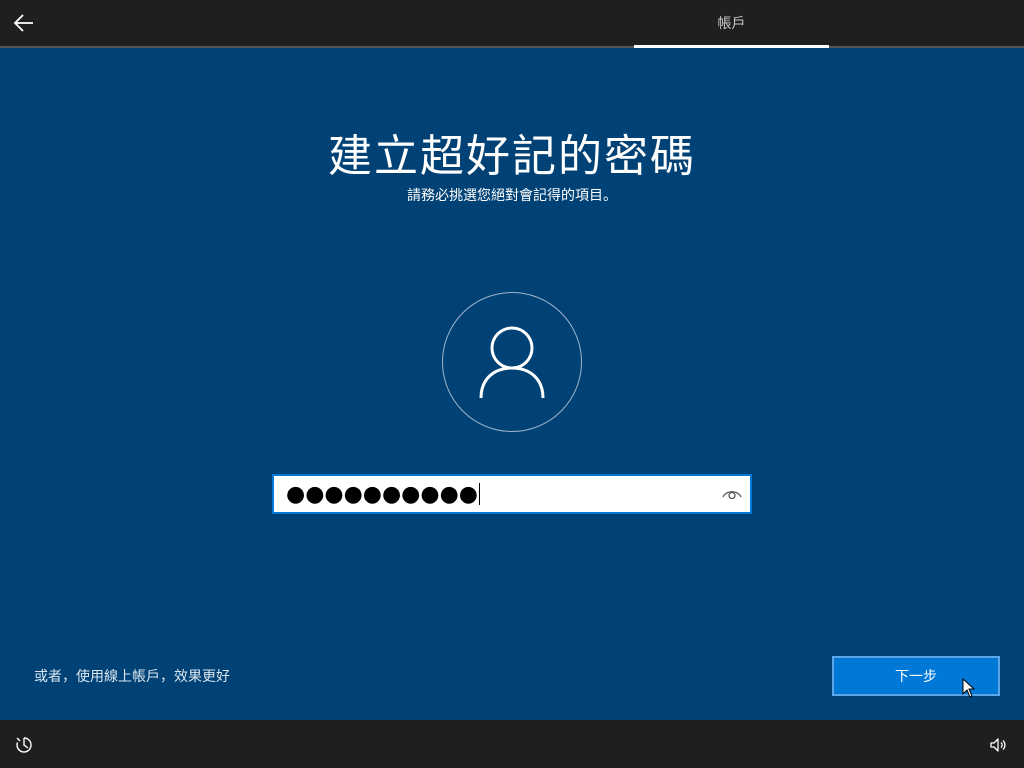  Describe the element at coordinates (512, 24) in the screenshot. I see `top-bar: 帳戶` at that location.